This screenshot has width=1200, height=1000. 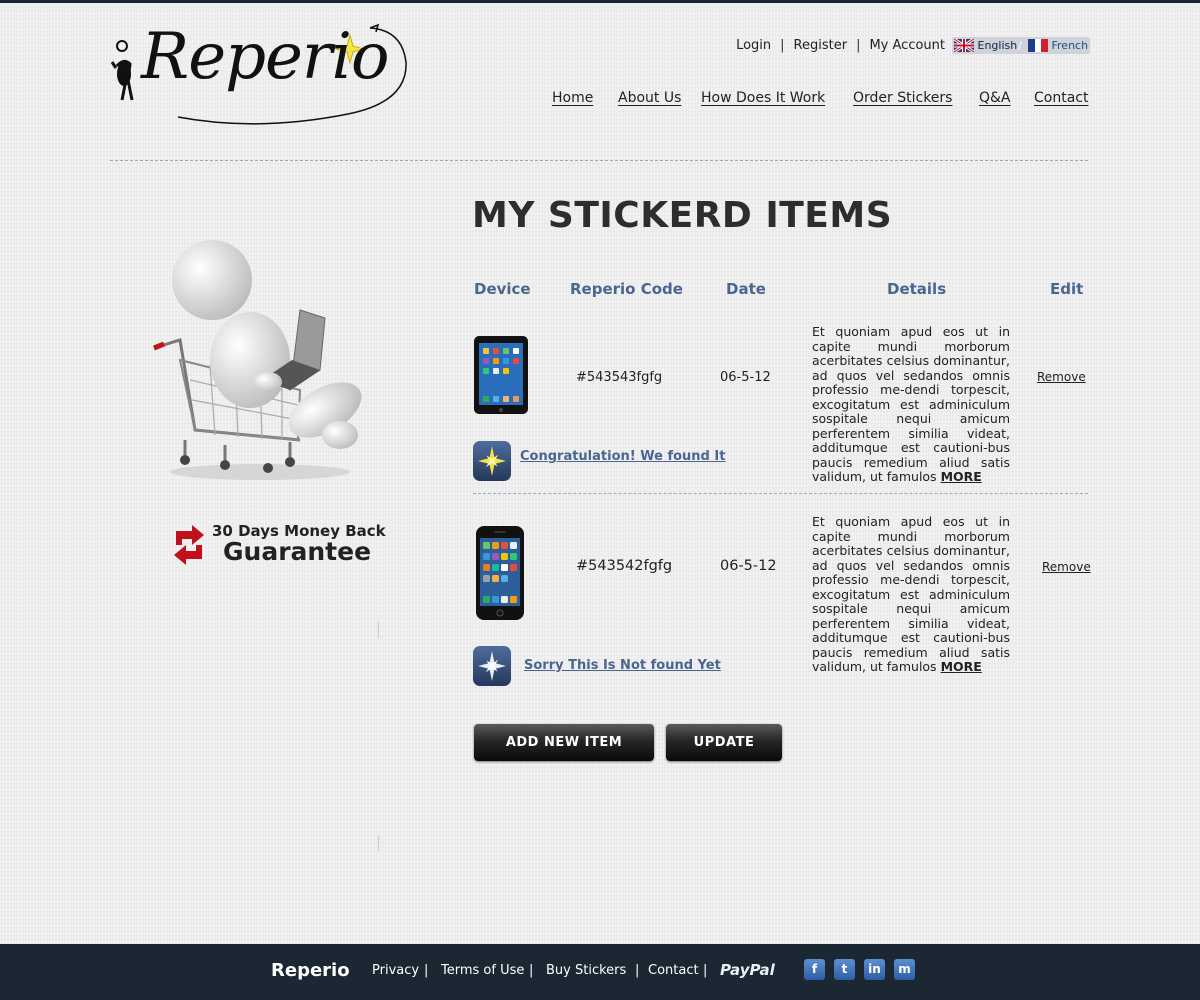 What do you see at coordinates (297, 551) in the screenshot?
I see `guarantee-line2: Guarantee` at bounding box center [297, 551].